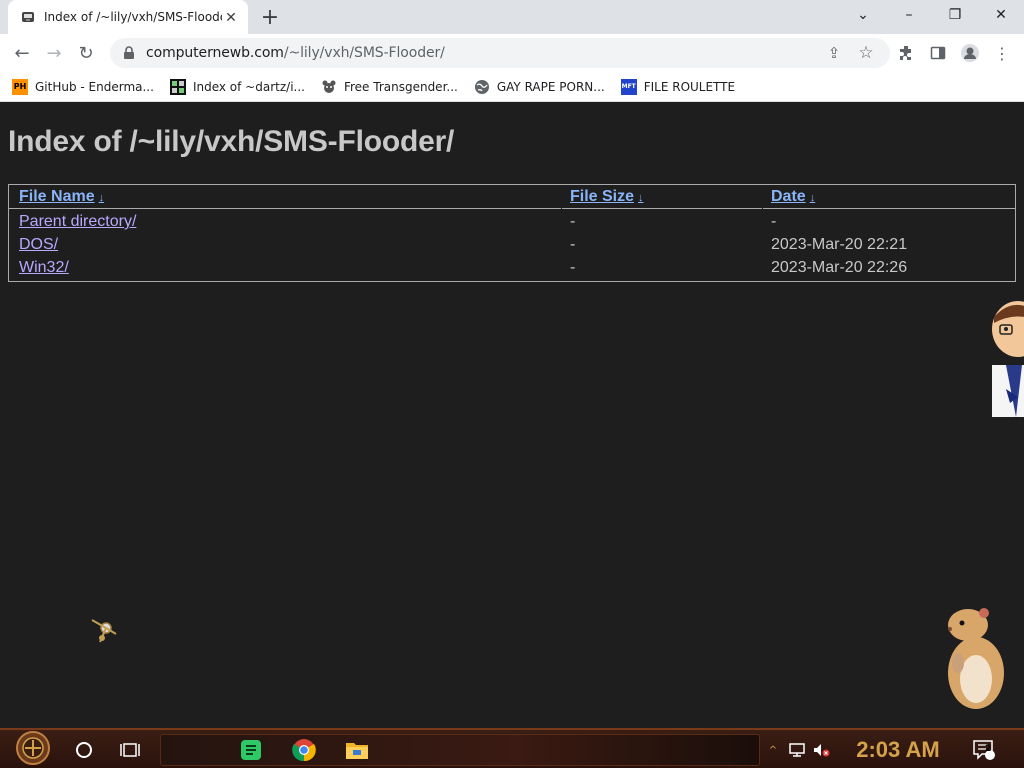 The width and height of the screenshot is (1024, 768). I want to click on table-row-name: Win32/, so click(44, 268).